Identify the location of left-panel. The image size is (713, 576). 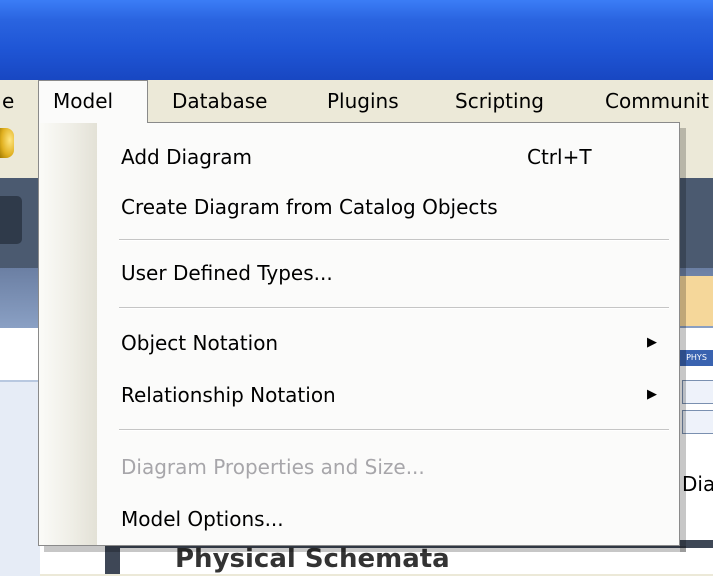
(20, 478).